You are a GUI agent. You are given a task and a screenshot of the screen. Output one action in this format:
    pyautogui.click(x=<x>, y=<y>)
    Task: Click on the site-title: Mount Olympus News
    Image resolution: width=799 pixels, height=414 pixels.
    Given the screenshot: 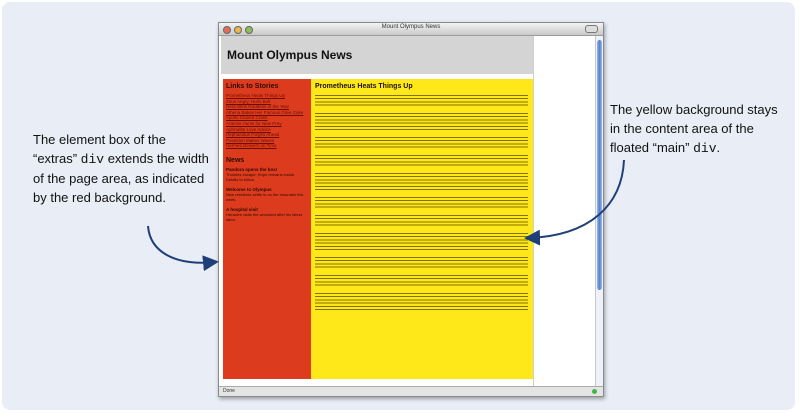 What is the action you would take?
    pyautogui.click(x=290, y=55)
    